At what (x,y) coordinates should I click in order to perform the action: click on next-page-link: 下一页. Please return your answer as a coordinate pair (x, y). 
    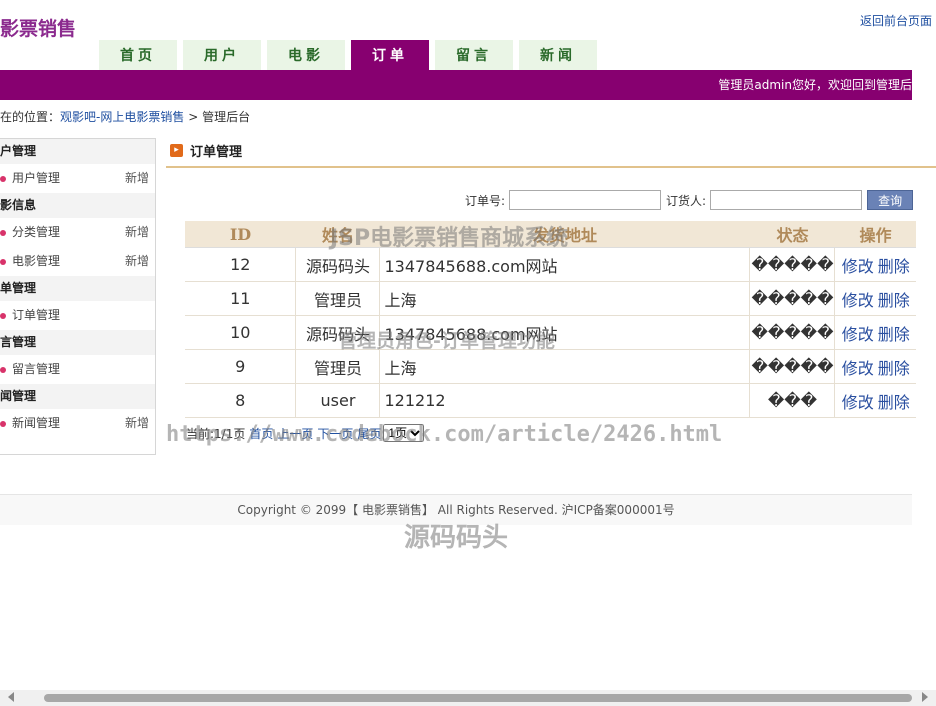
    Looking at the image, I should click on (335, 433).